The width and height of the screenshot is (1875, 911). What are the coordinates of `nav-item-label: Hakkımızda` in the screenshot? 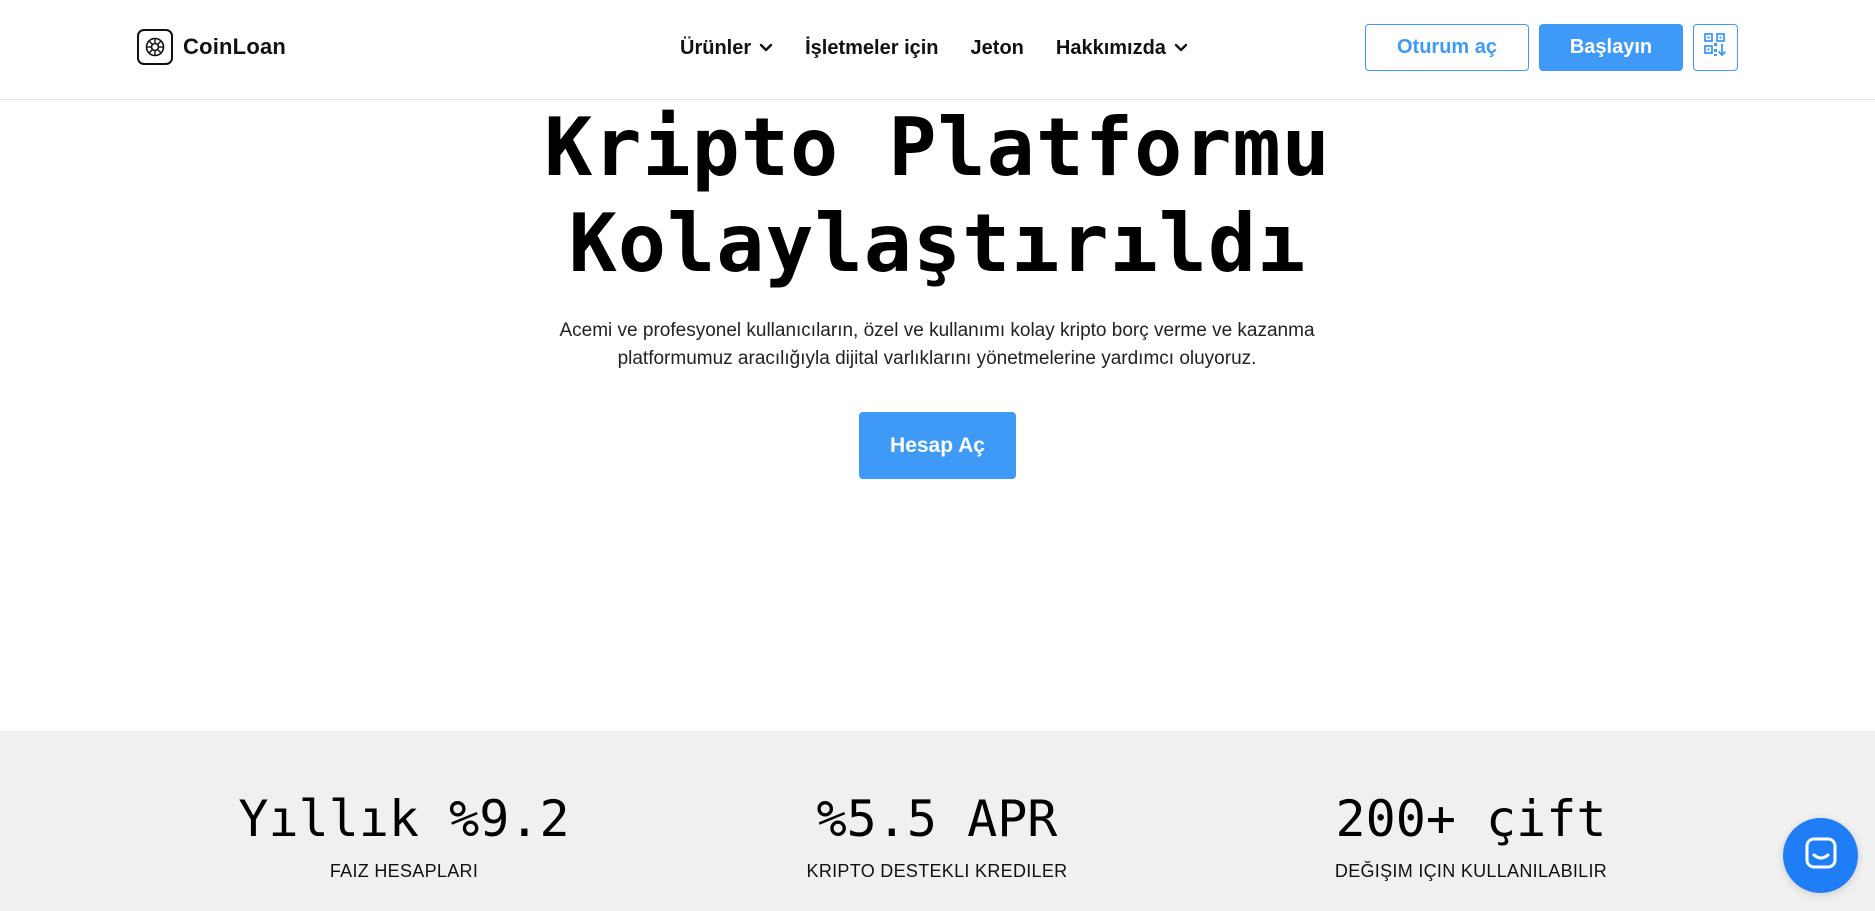 It's located at (1110, 47).